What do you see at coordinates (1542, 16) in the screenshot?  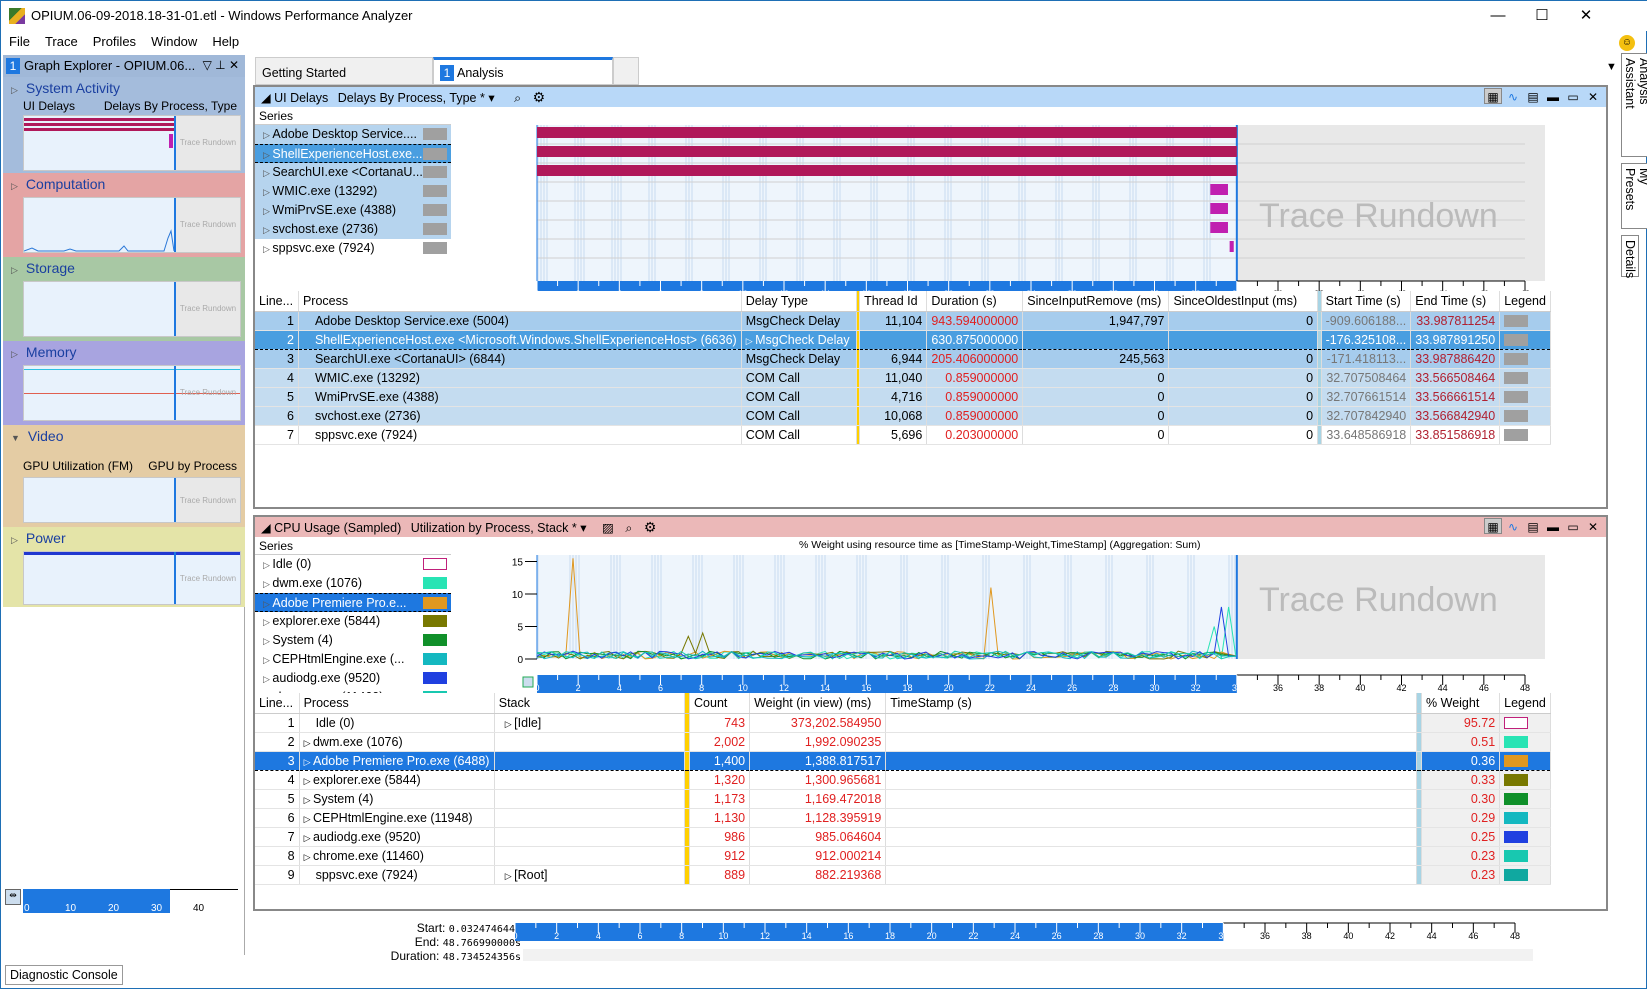 I see `maximize-button: ☐` at bounding box center [1542, 16].